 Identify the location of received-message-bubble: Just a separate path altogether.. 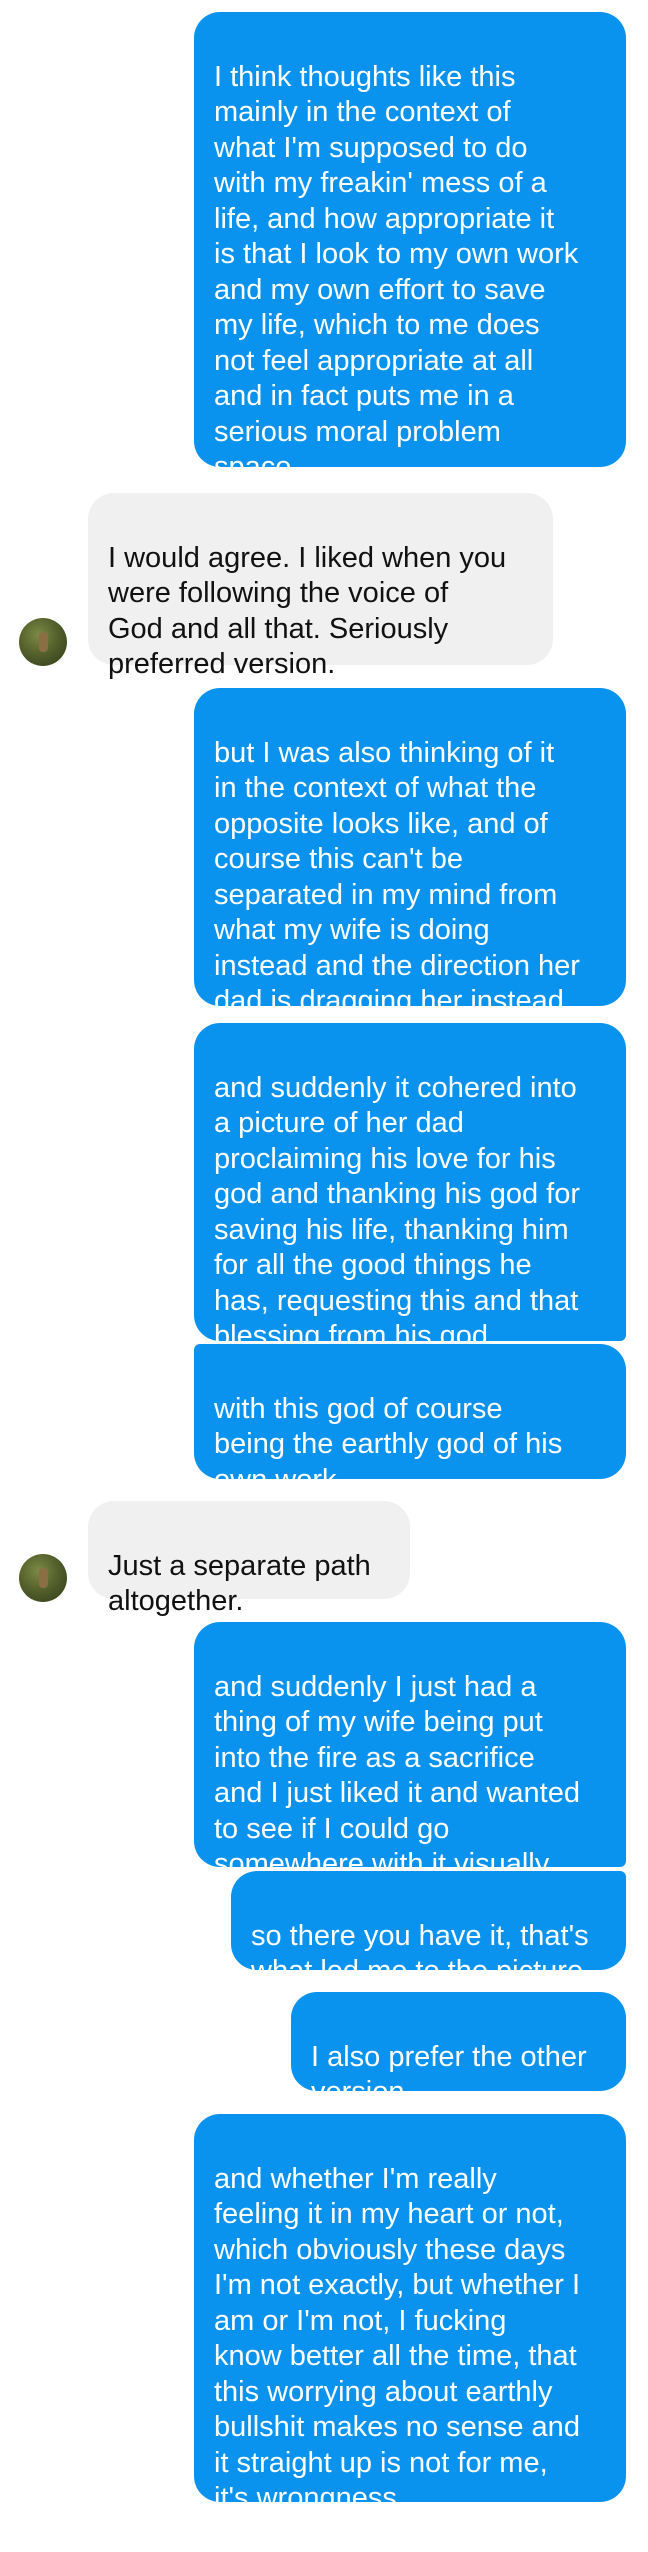
(249, 1559).